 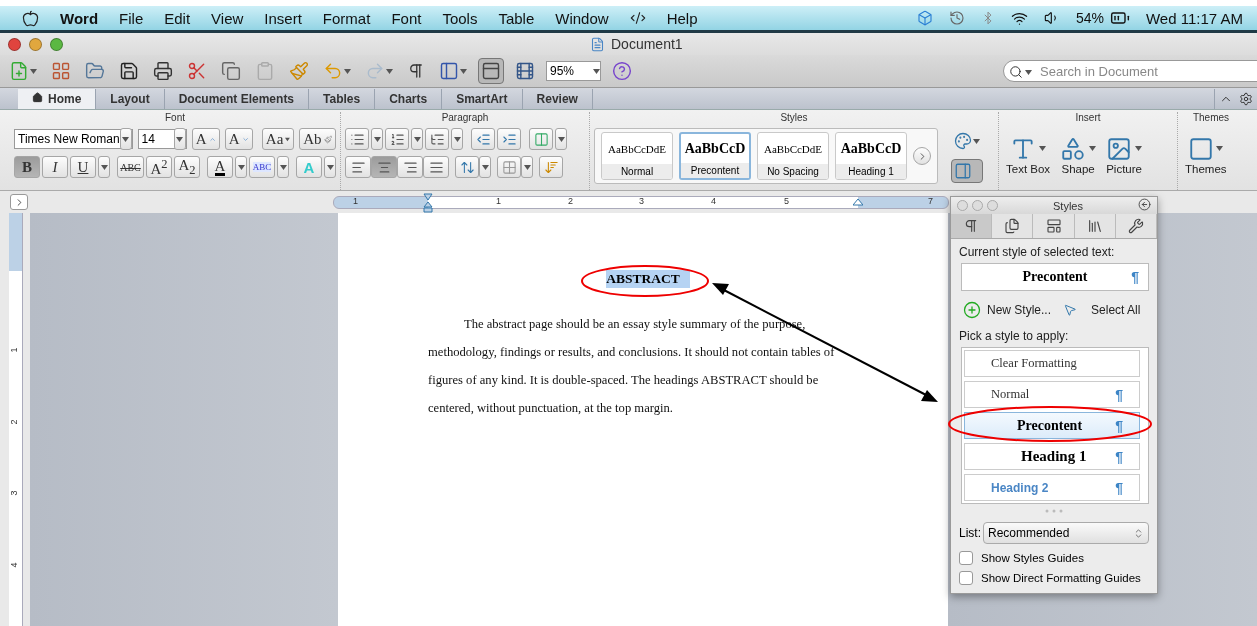 What do you see at coordinates (551, 167) in the screenshot?
I see `sort-button` at bounding box center [551, 167].